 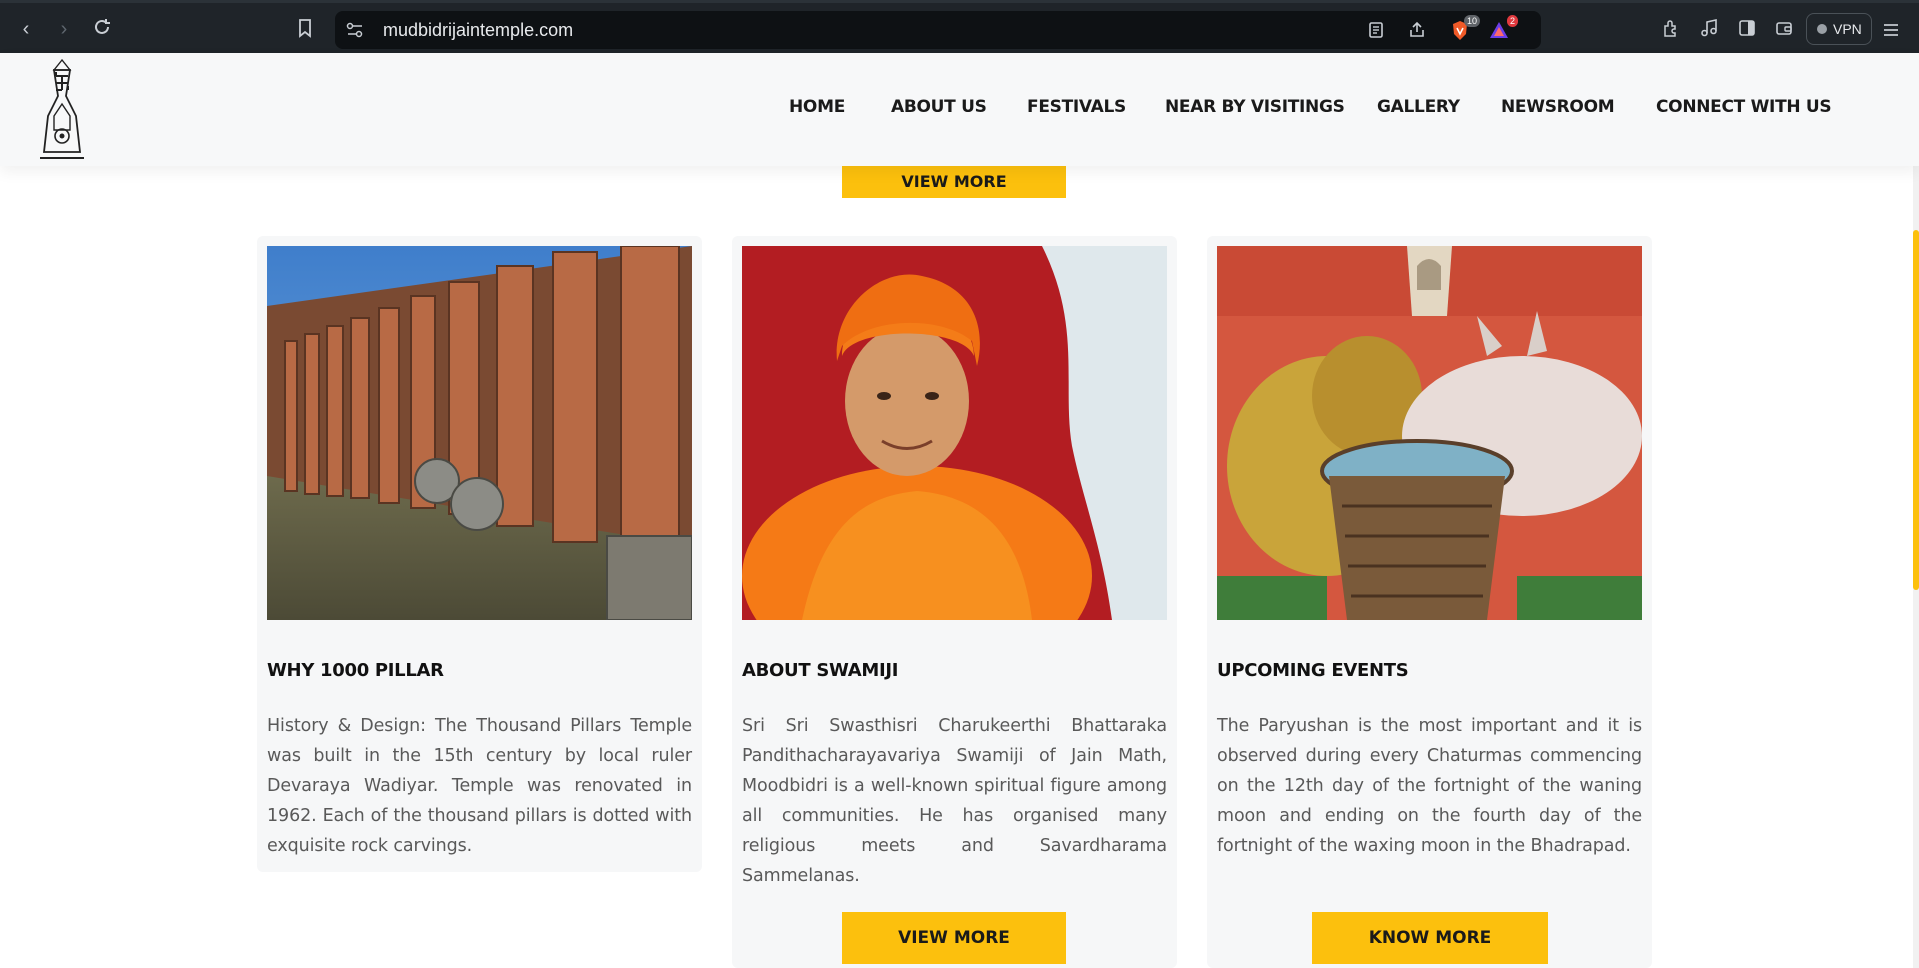 I want to click on nav-connect-with-us: CONNECT WITH US, so click(x=1744, y=107).